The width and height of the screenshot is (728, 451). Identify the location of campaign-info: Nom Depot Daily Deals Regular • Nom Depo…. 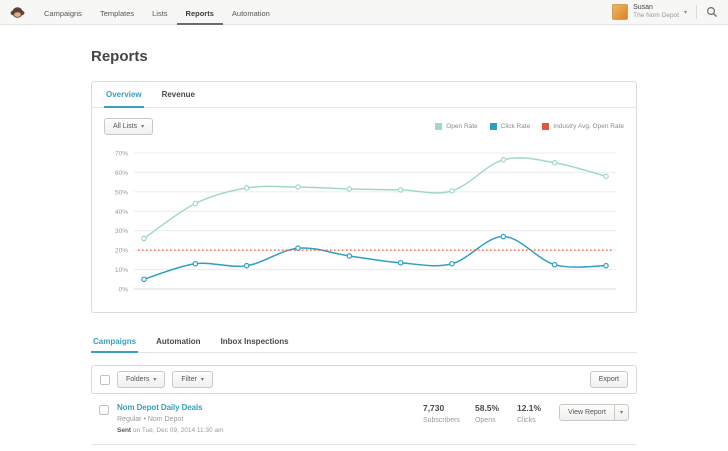
(266, 418).